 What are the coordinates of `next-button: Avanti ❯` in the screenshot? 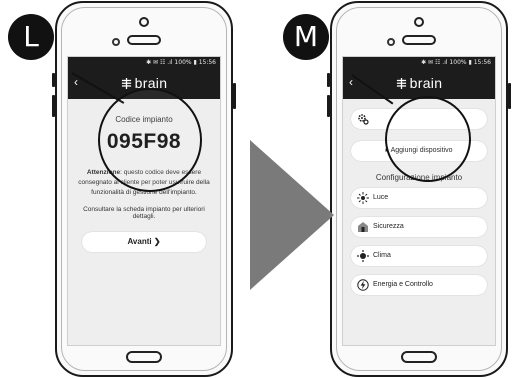 It's located at (144, 242).